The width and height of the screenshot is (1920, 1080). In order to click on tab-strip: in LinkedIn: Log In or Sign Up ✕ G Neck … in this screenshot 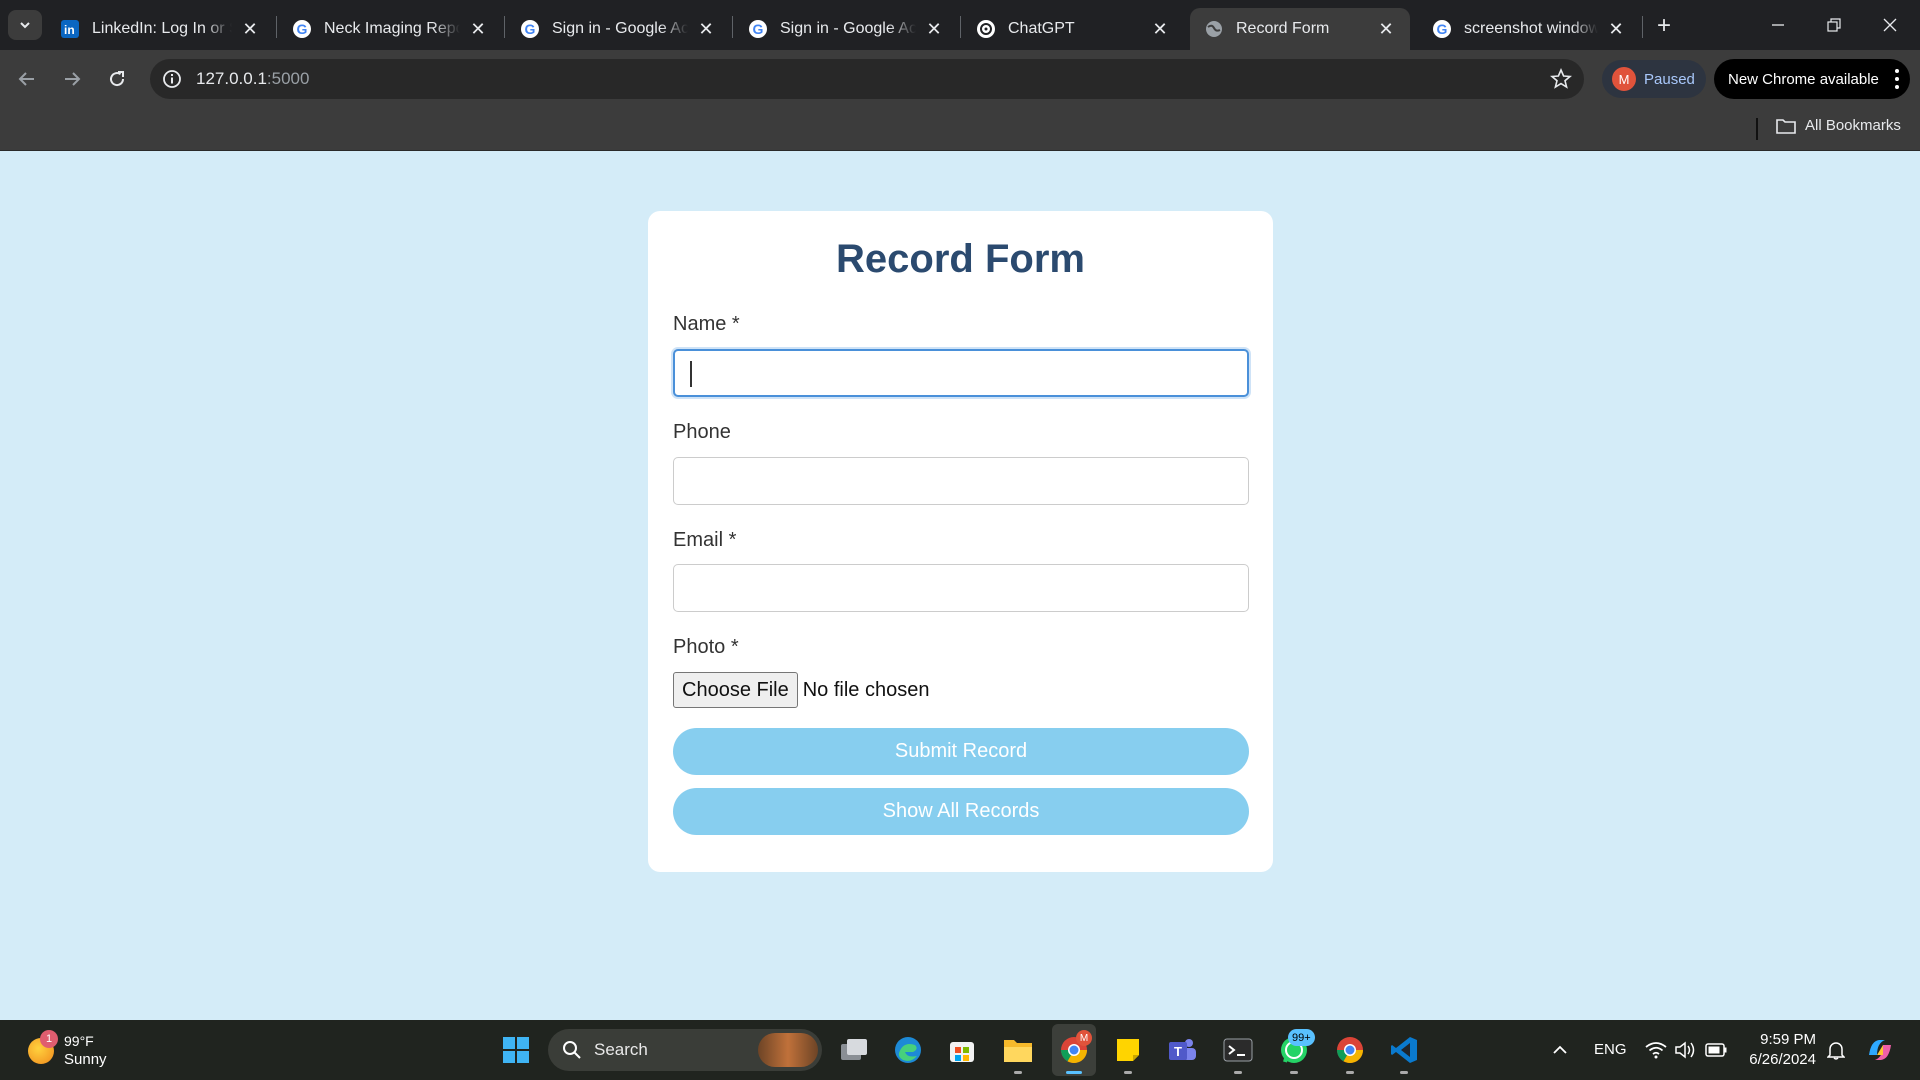, I will do `click(960, 25)`.